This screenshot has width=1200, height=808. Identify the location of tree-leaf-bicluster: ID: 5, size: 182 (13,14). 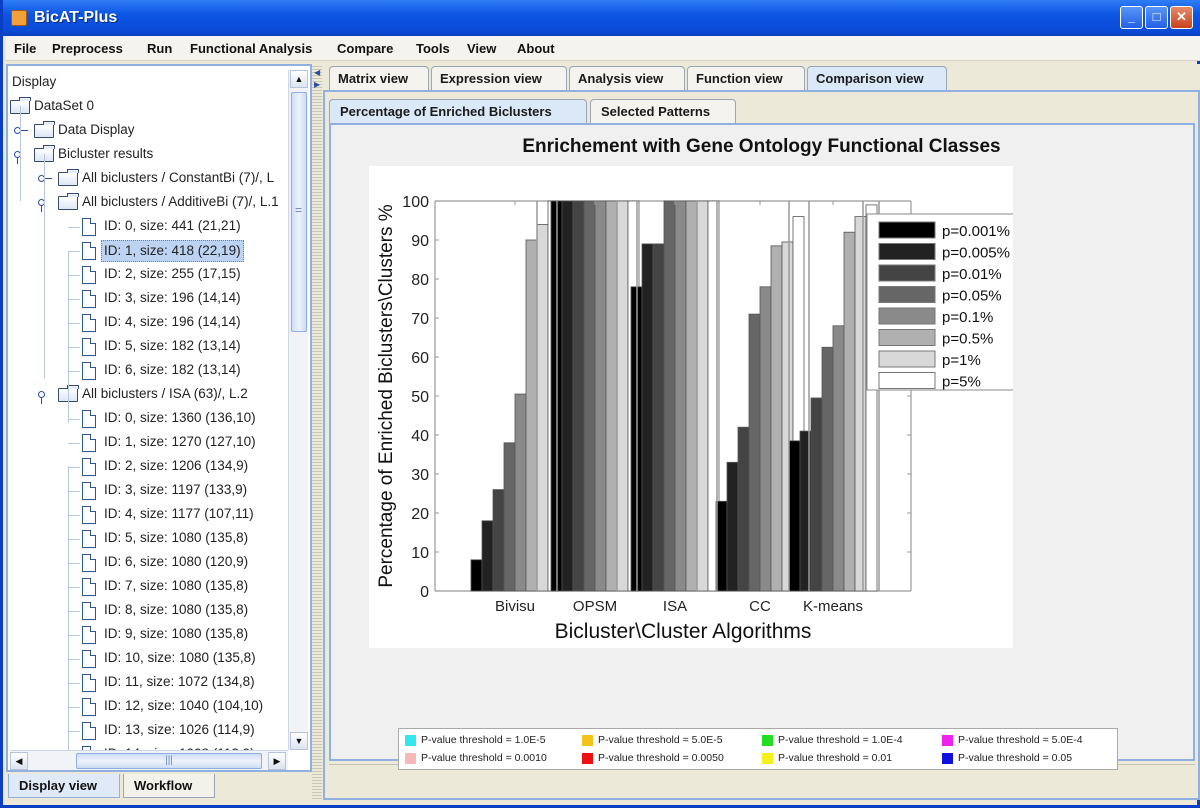
(148, 347).